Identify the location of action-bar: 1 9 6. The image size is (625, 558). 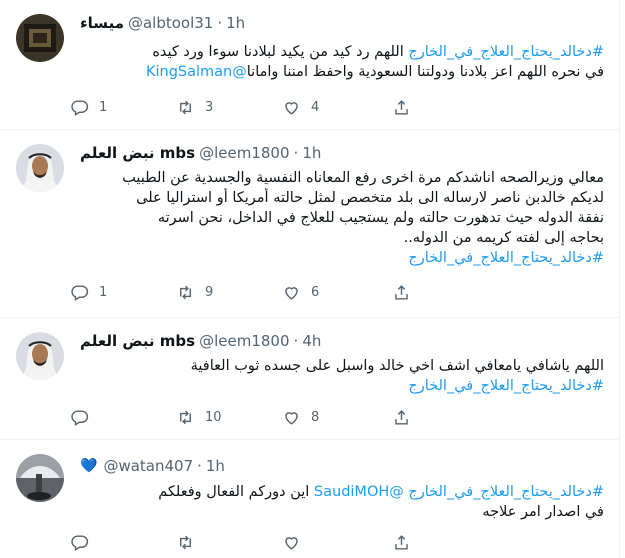
(305, 292).